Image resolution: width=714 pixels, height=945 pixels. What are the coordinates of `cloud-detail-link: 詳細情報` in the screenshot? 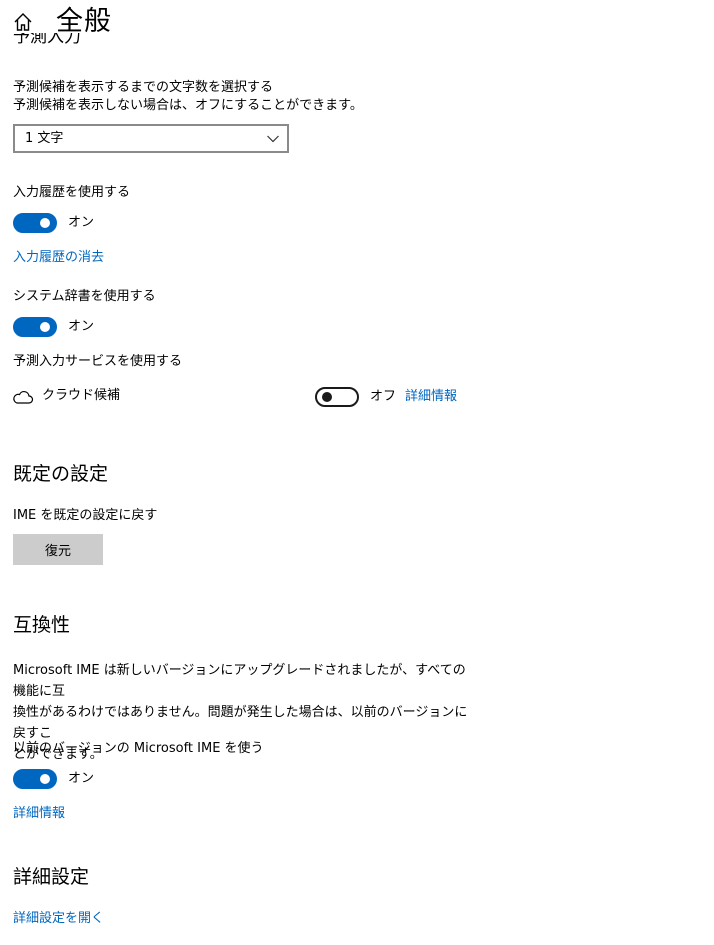 It's located at (431, 397).